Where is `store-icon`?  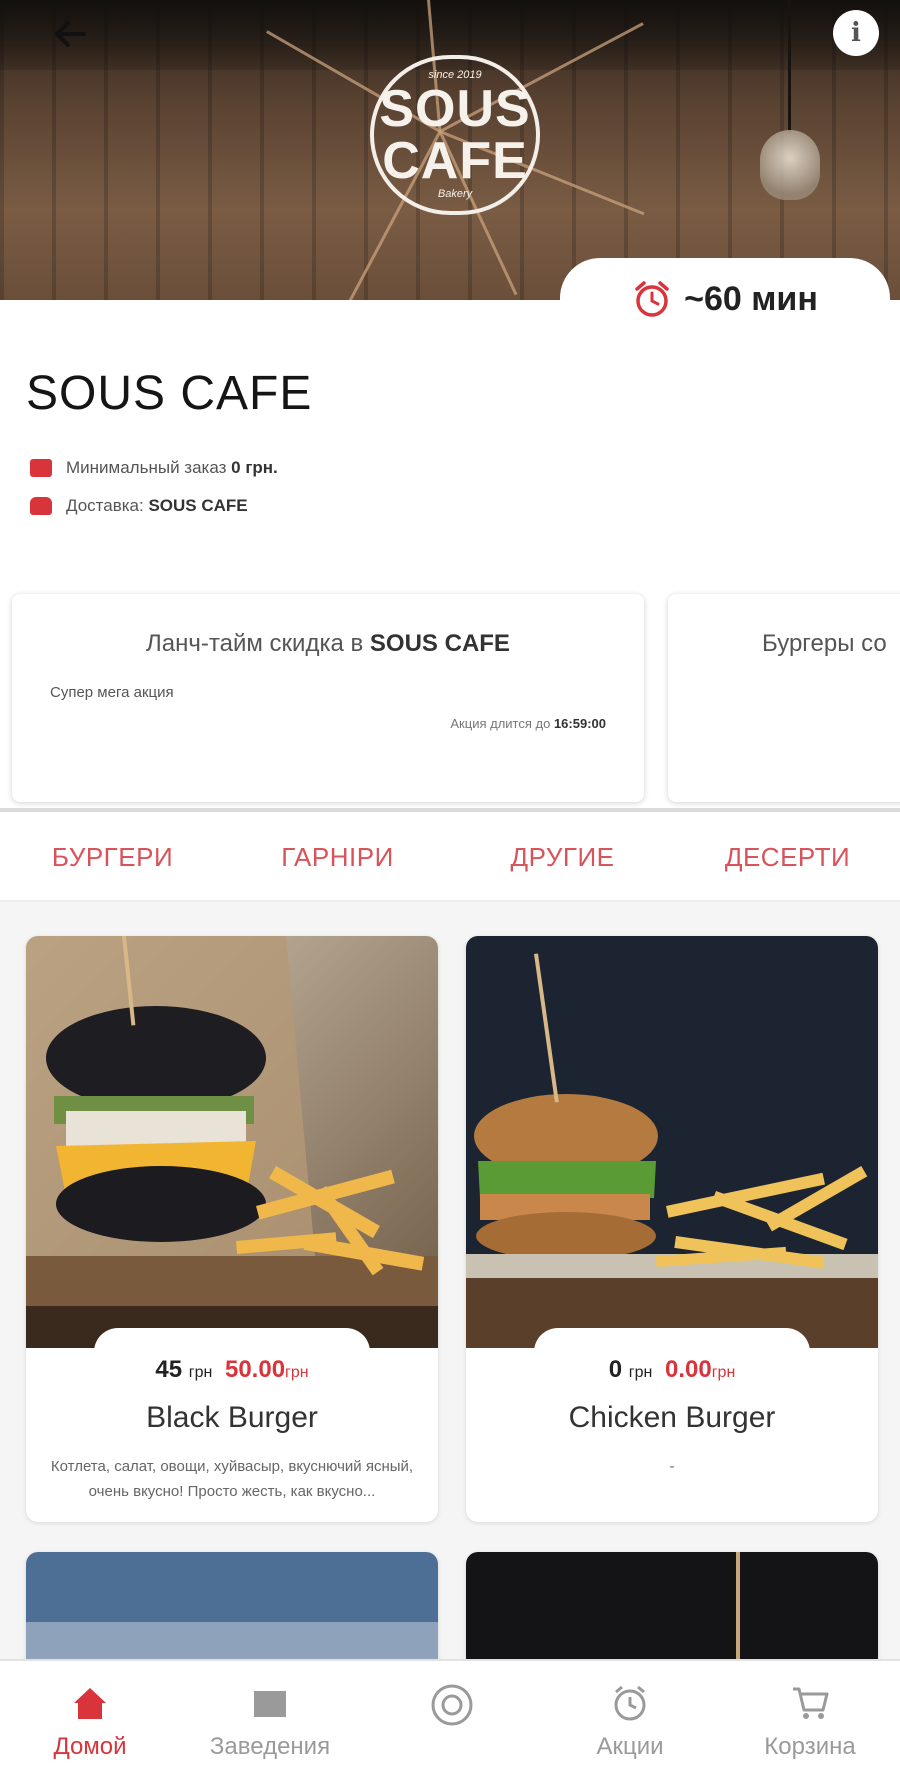 store-icon is located at coordinates (270, 1703).